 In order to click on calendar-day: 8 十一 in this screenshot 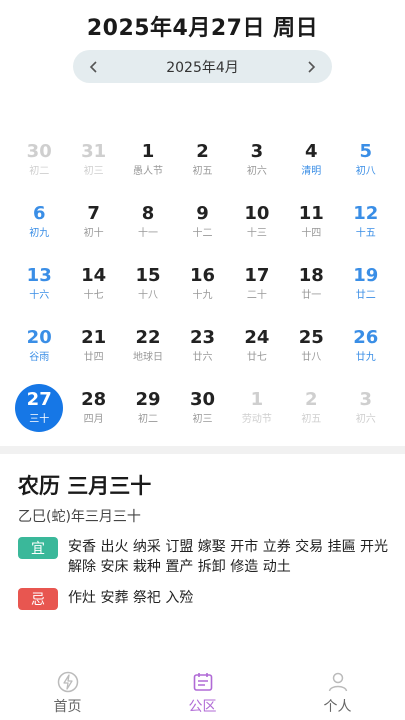, I will do `click(148, 228)`.